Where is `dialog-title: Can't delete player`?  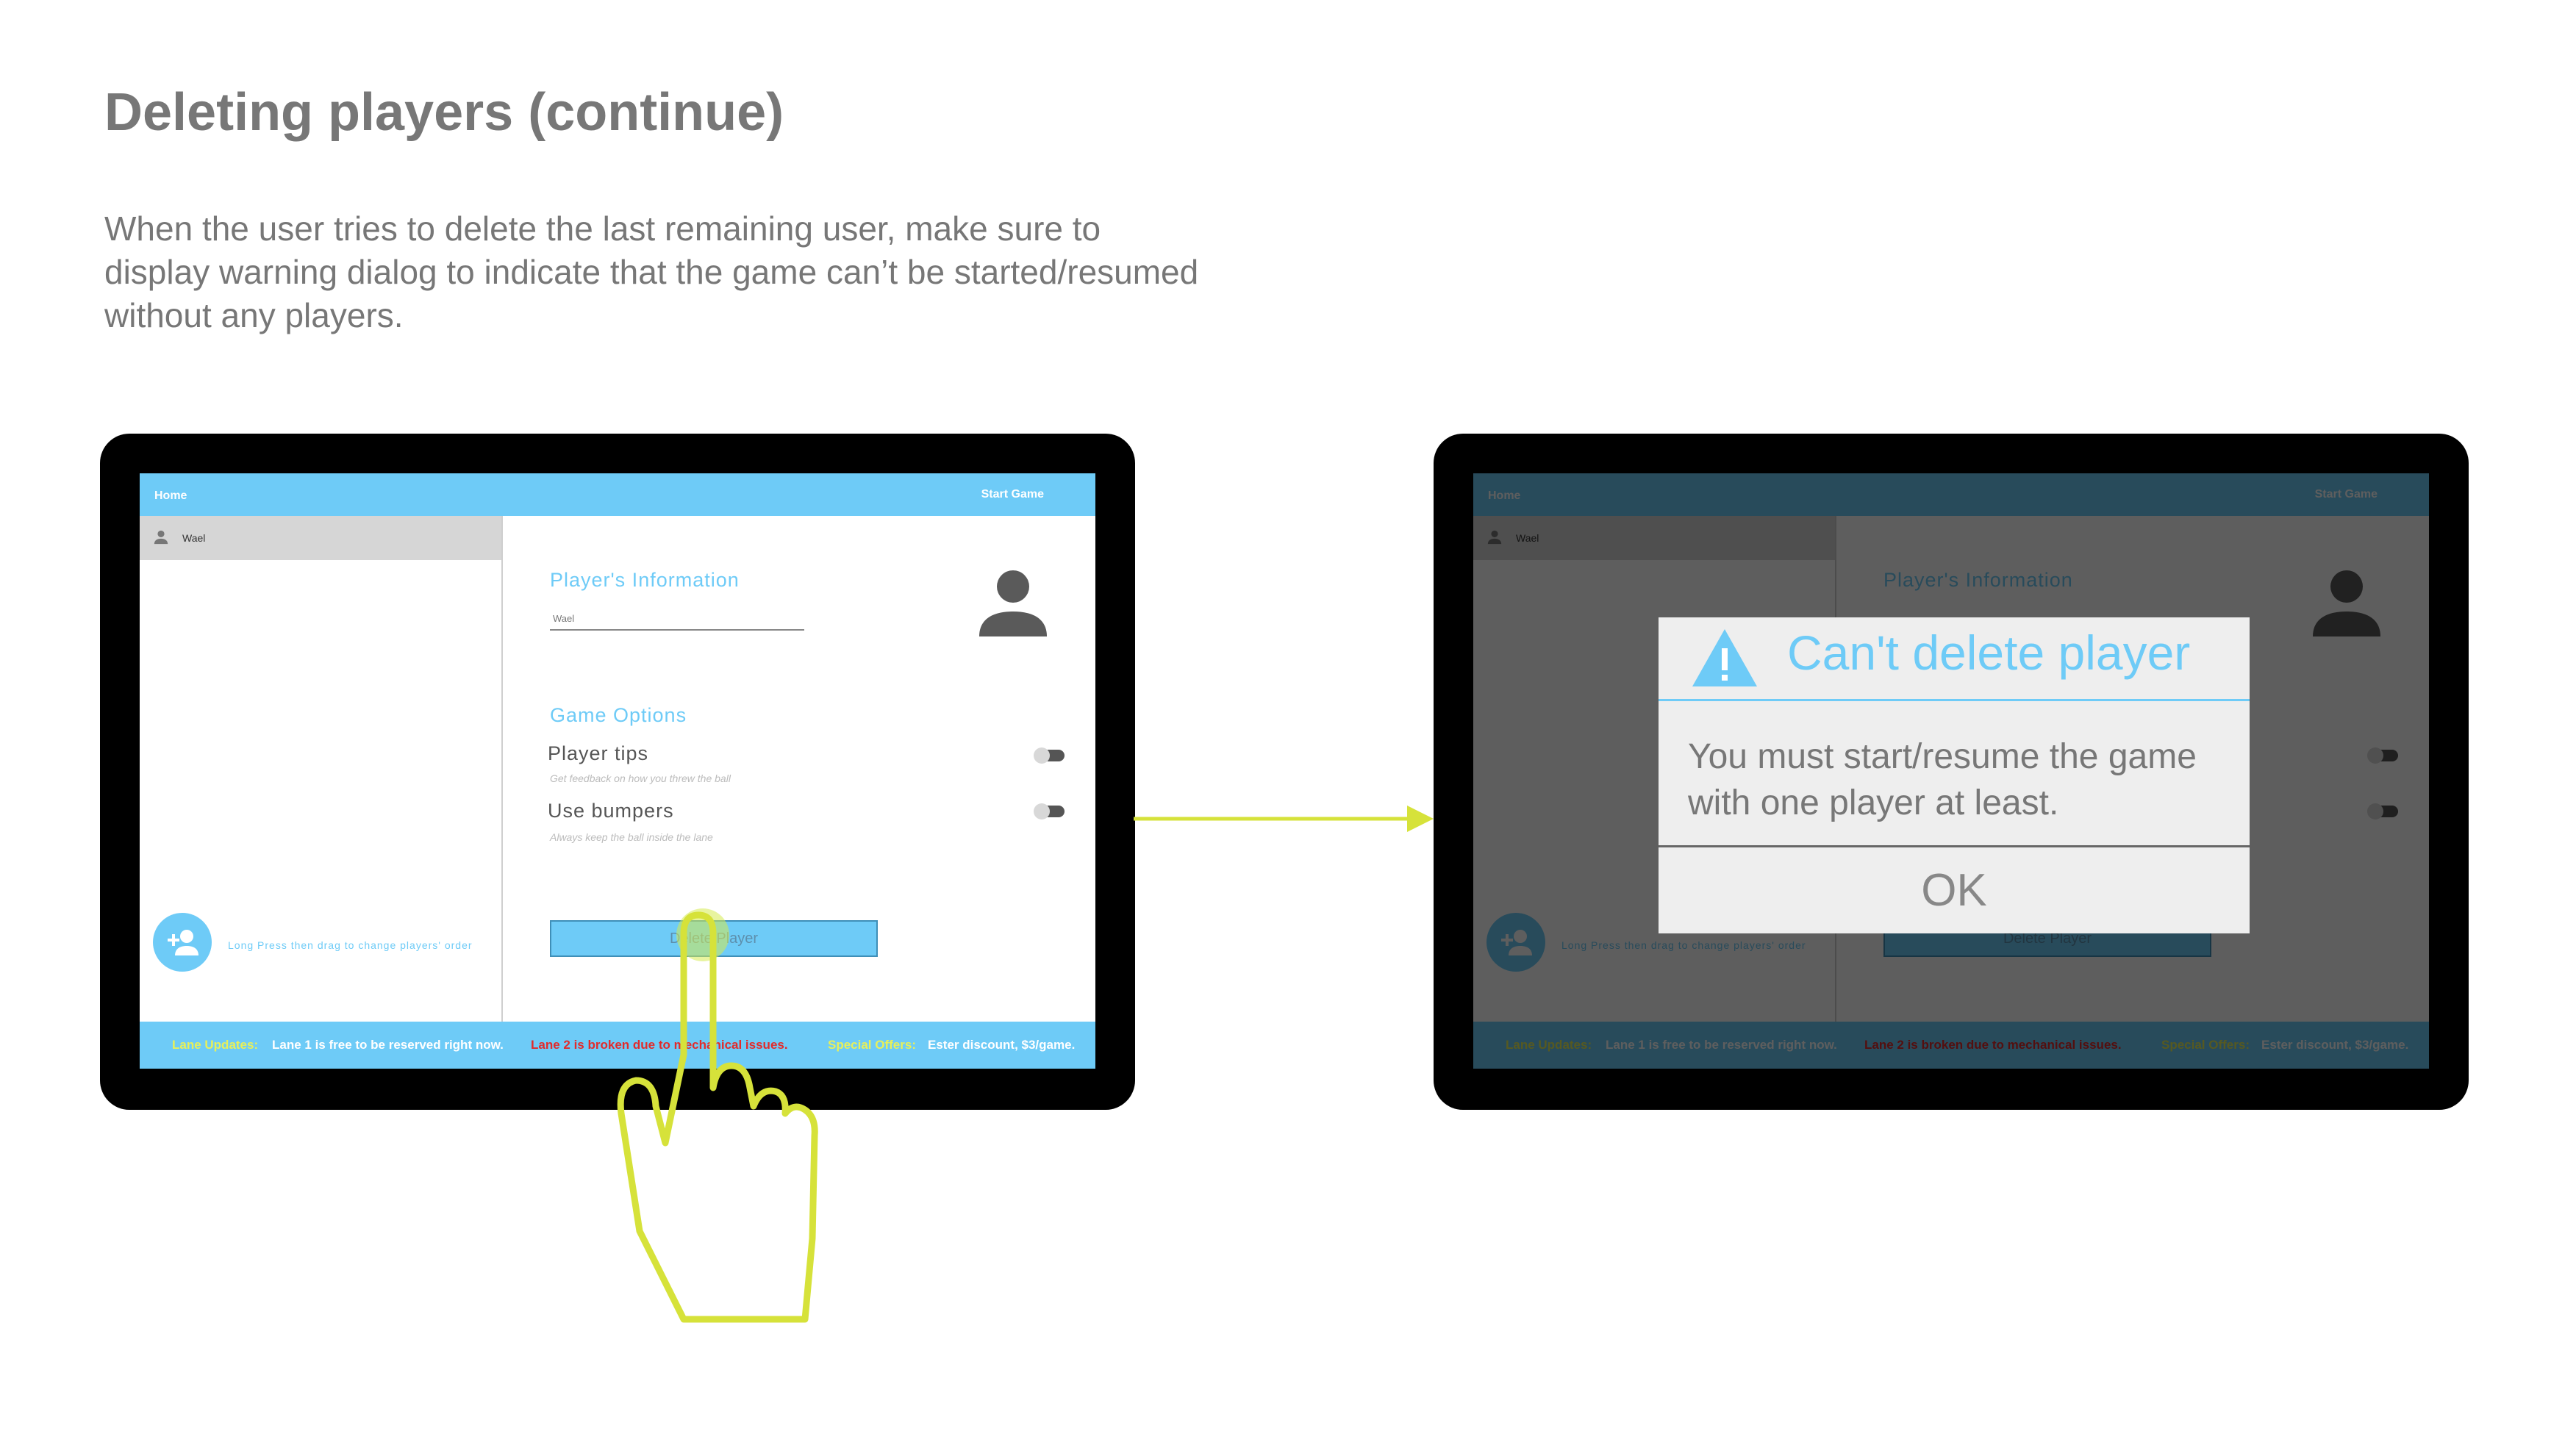 dialog-title: Can't delete player is located at coordinates (1989, 652).